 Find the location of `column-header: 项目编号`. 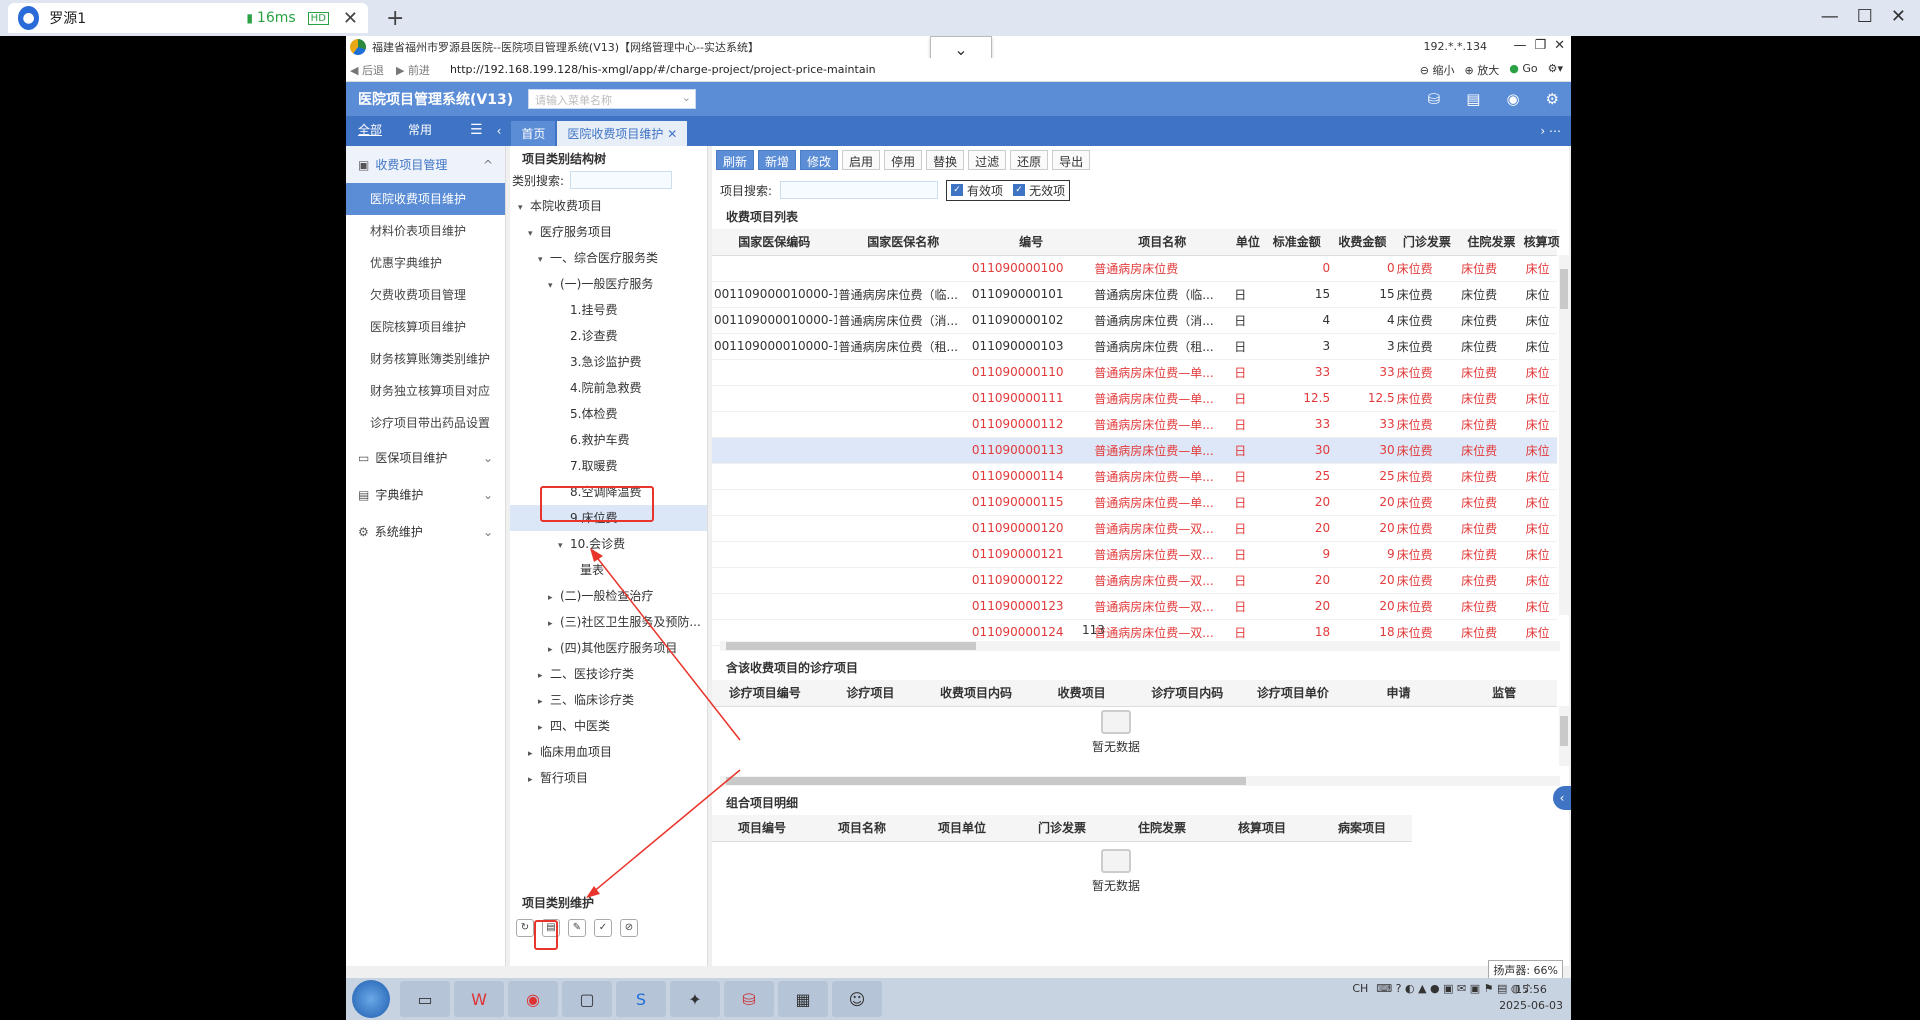

column-header: 项目编号 is located at coordinates (762, 828).